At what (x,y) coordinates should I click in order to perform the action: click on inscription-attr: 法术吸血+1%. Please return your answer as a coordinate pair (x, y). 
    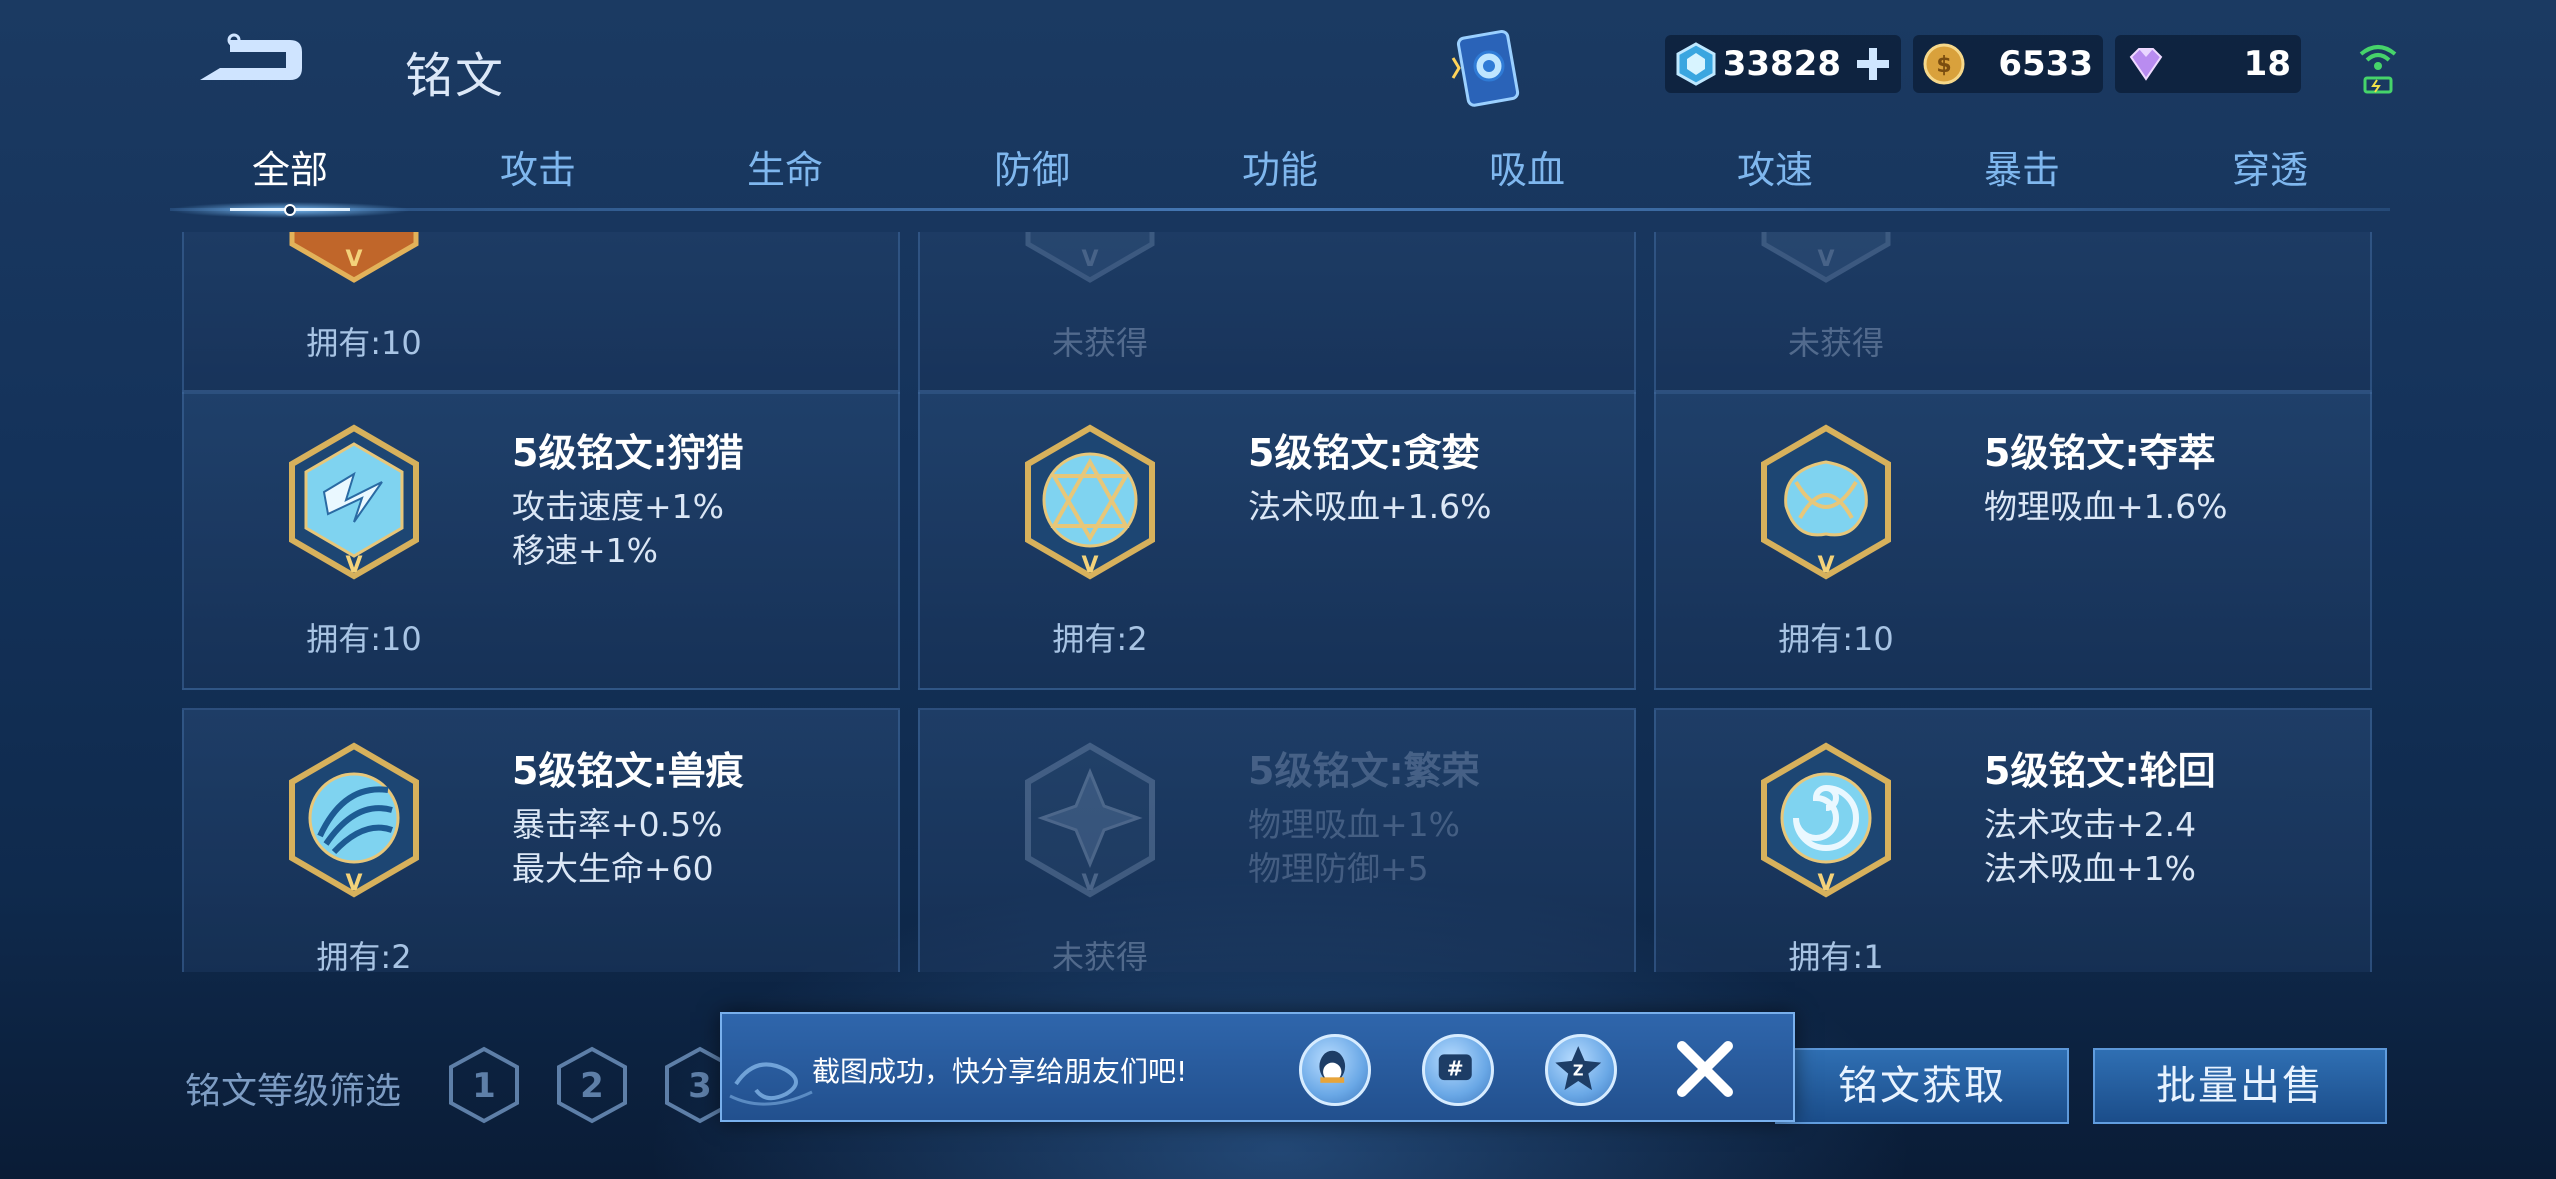
    Looking at the image, I should click on (2090, 868).